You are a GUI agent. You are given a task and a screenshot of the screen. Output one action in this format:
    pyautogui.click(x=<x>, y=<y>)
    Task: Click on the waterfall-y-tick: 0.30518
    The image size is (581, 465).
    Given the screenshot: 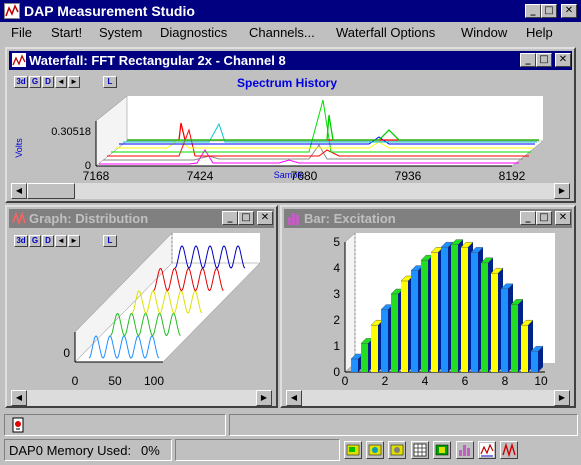 What is the action you would take?
    pyautogui.click(x=71, y=132)
    